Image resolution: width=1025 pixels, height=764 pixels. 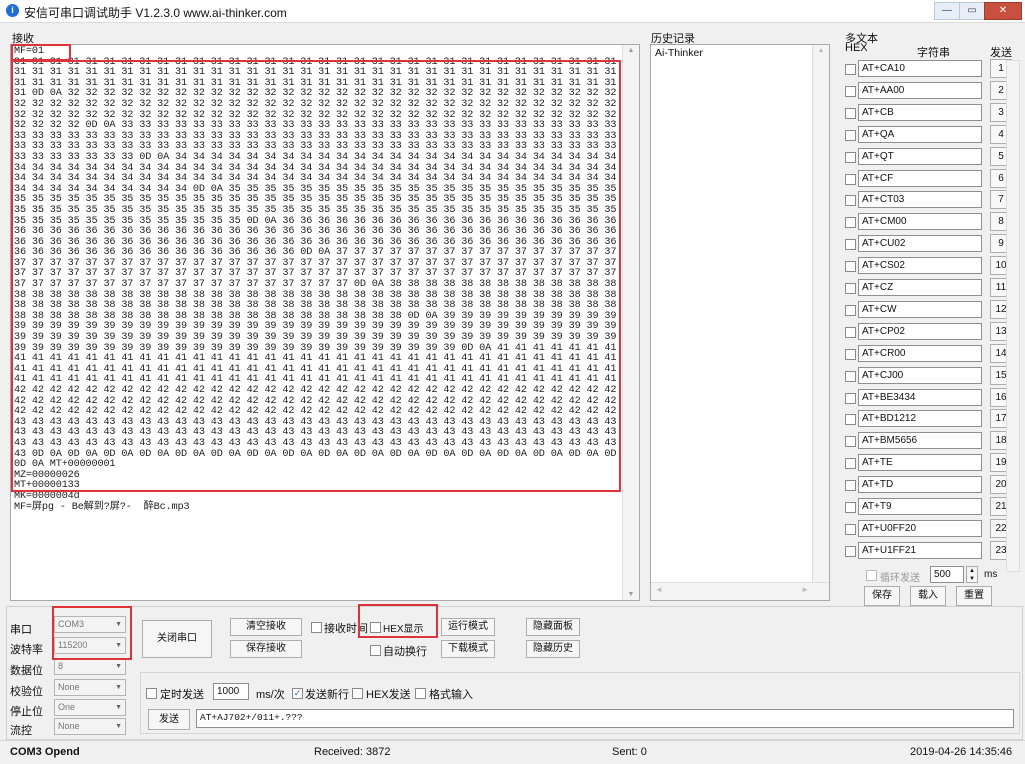 I want to click on string-column-label: 字符串, so click(x=933, y=53).